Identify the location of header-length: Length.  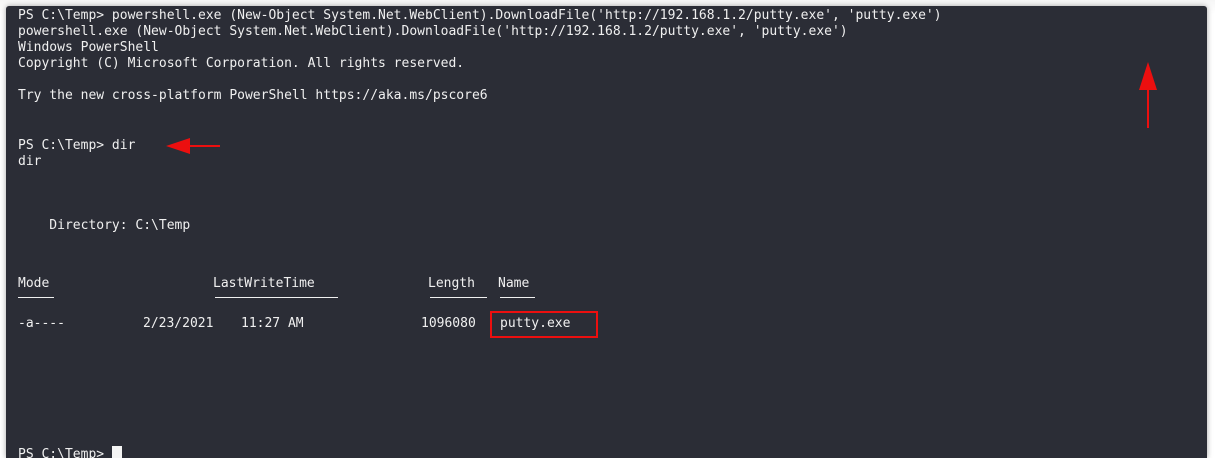
(451, 283).